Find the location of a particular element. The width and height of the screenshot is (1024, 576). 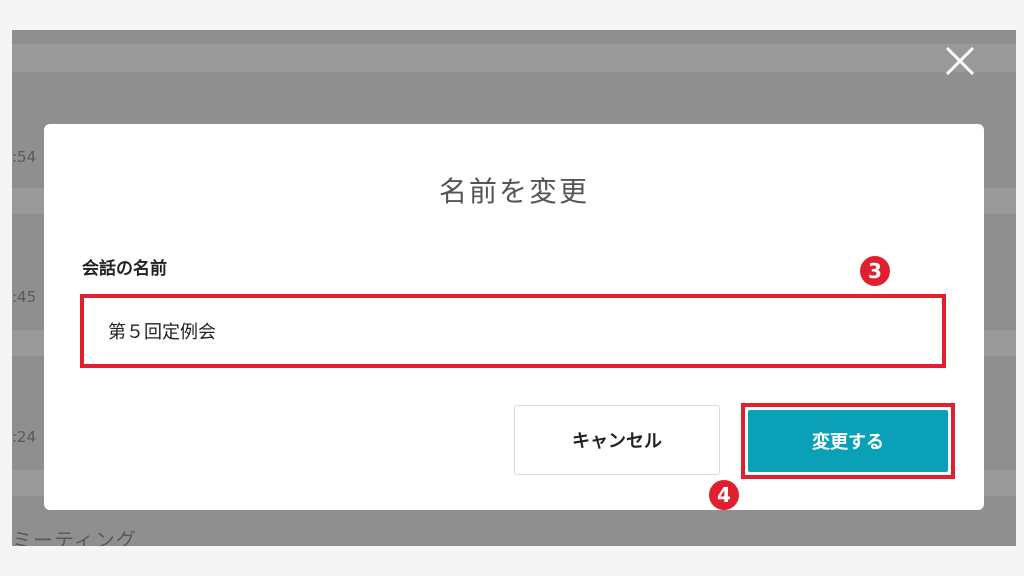

close-button is located at coordinates (960, 62).